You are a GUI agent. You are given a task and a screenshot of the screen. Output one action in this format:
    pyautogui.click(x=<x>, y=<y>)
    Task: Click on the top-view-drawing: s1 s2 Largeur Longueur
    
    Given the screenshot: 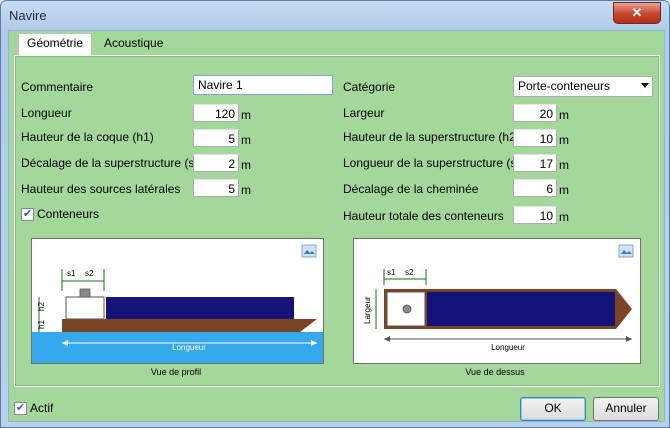 What is the action you would take?
    pyautogui.click(x=498, y=298)
    